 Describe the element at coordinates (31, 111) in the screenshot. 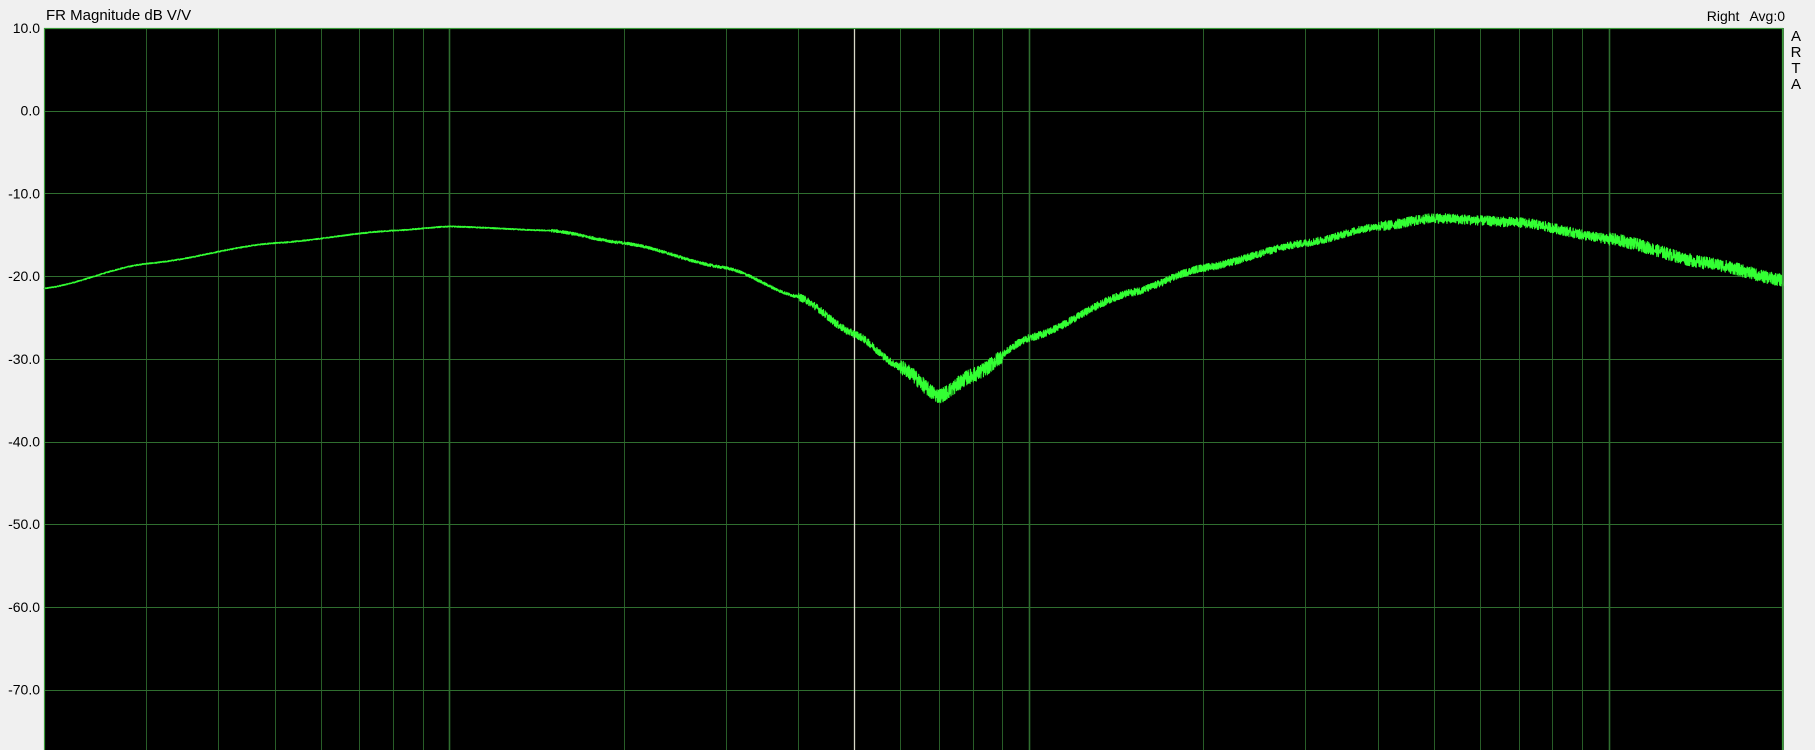

I see `y-tick-label: 0.0` at that location.